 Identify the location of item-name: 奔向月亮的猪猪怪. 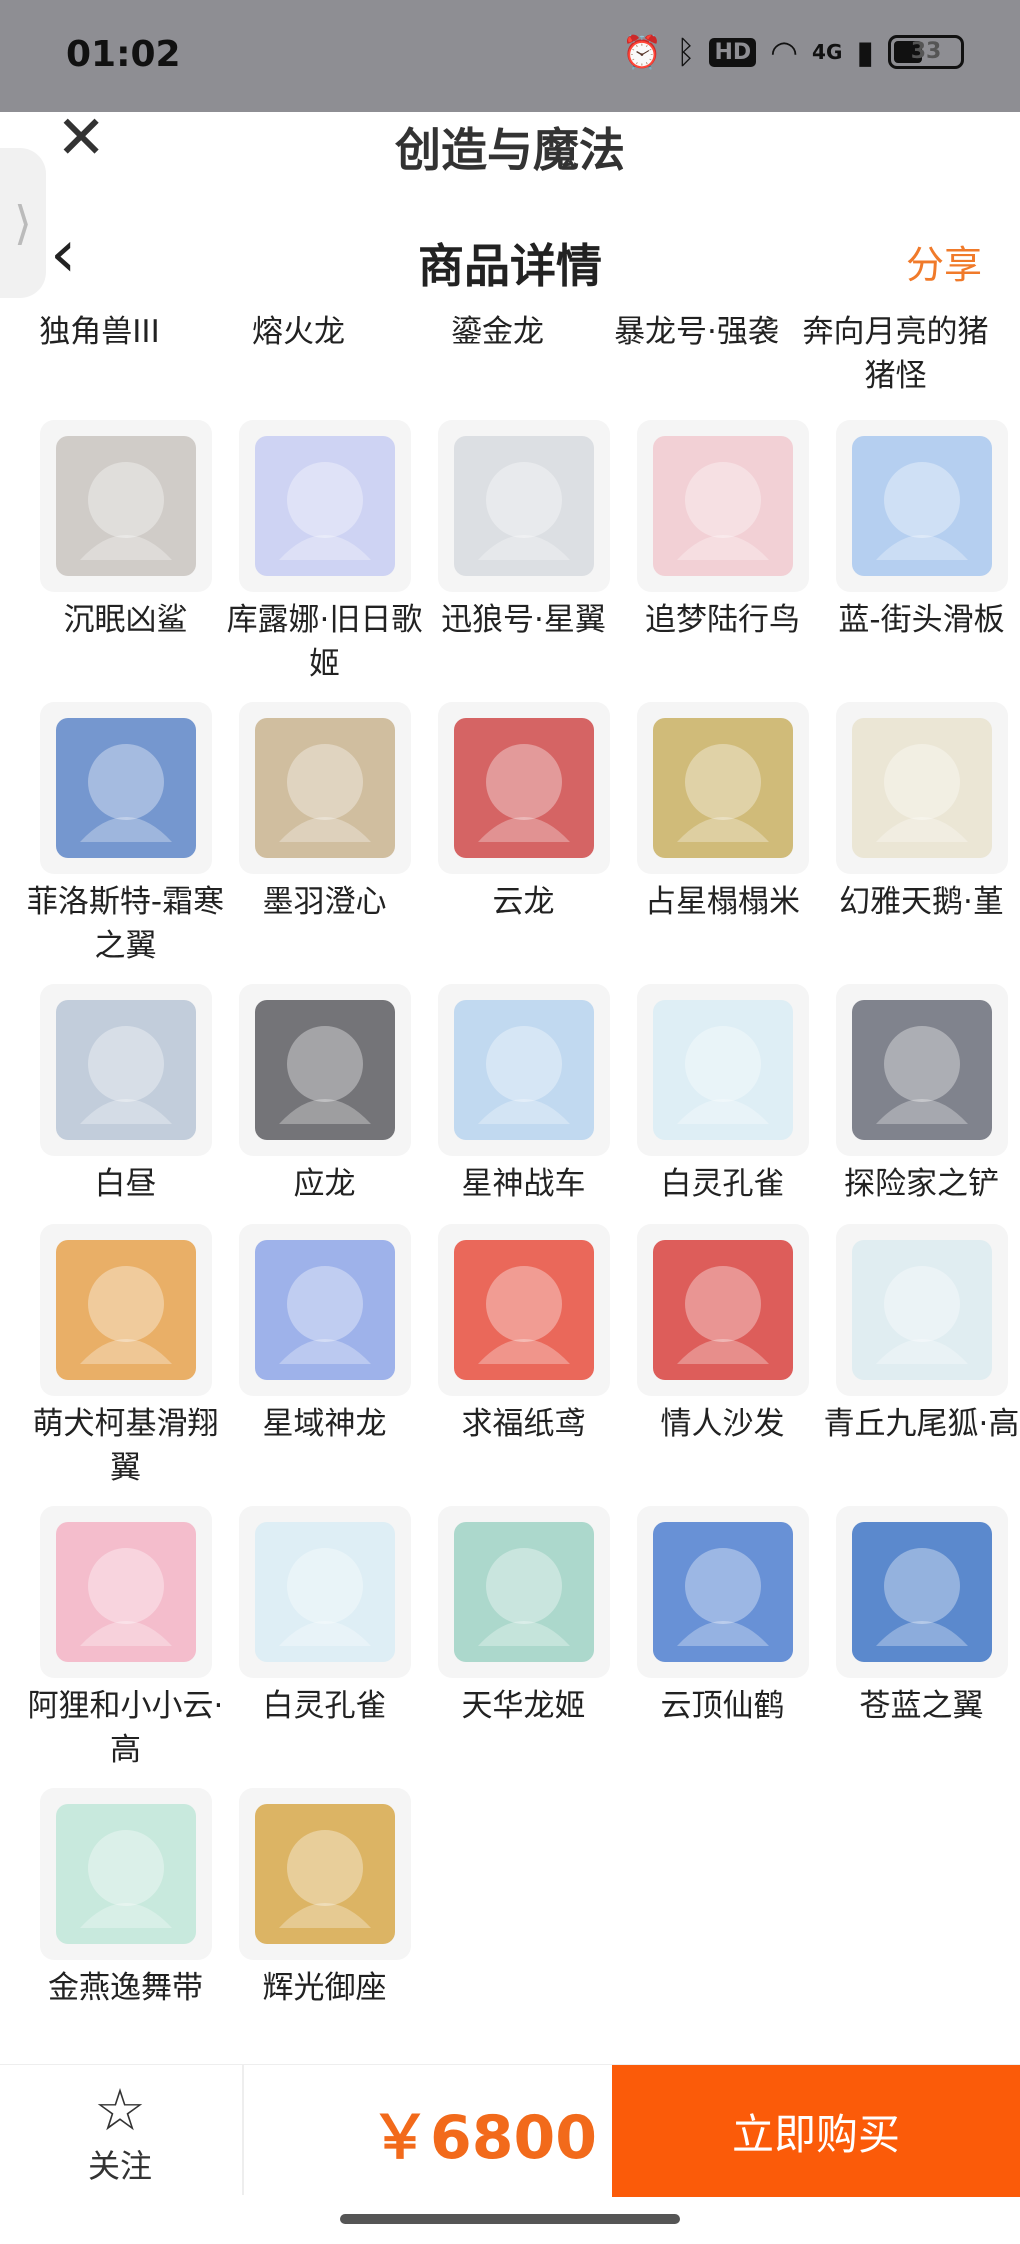
(895, 354).